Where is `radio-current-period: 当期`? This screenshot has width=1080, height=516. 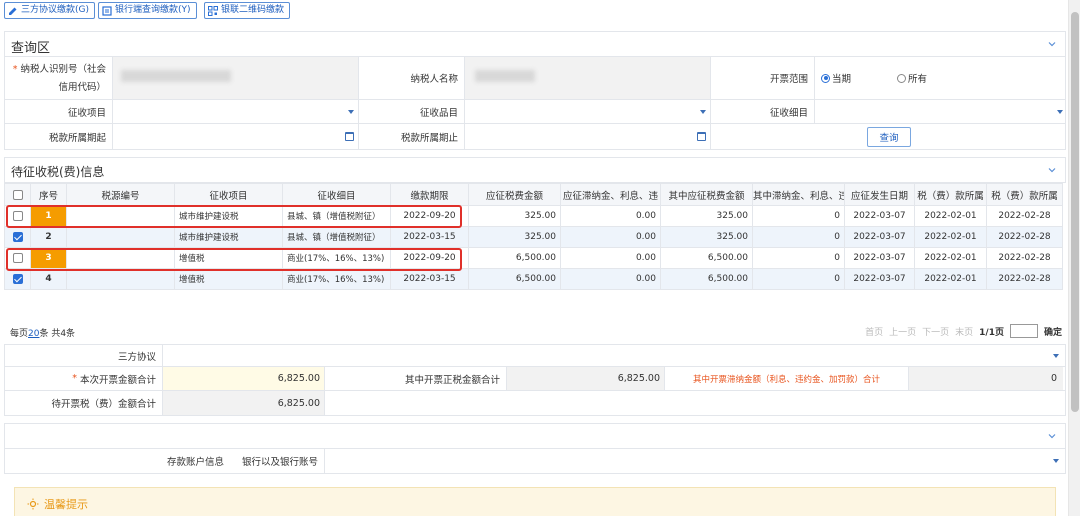
radio-current-period: 当期 is located at coordinates (836, 78).